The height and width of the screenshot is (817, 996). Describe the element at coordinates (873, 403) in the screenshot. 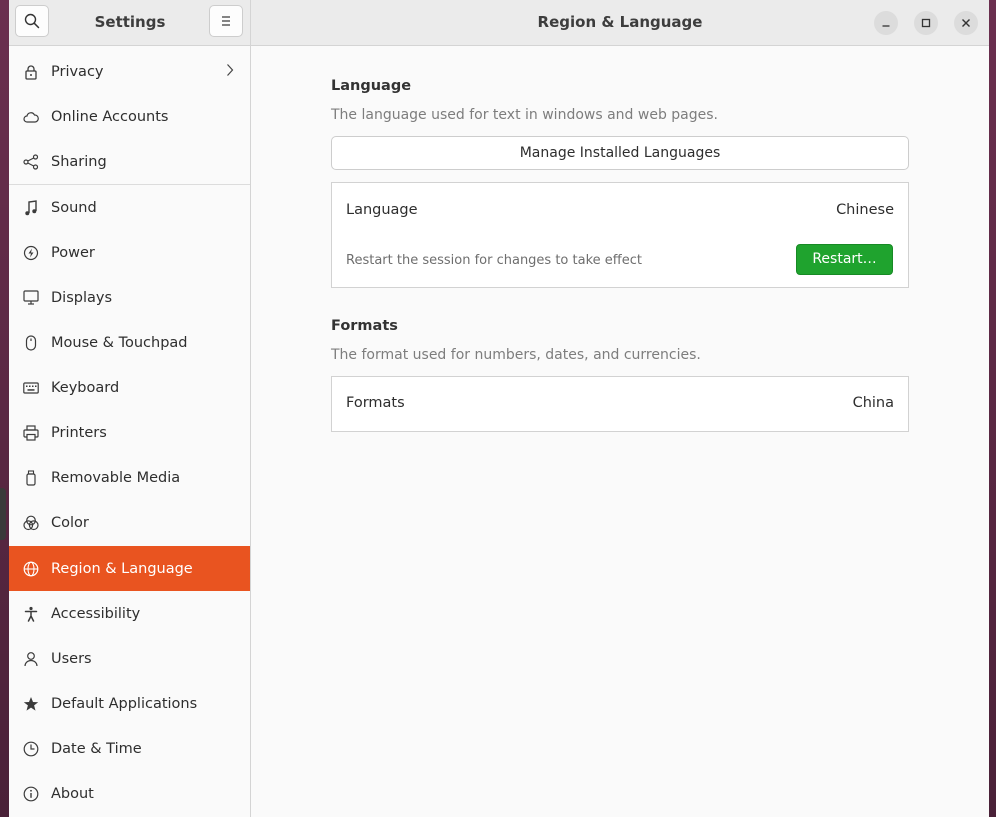

I see `formats-row-value: China` at that location.